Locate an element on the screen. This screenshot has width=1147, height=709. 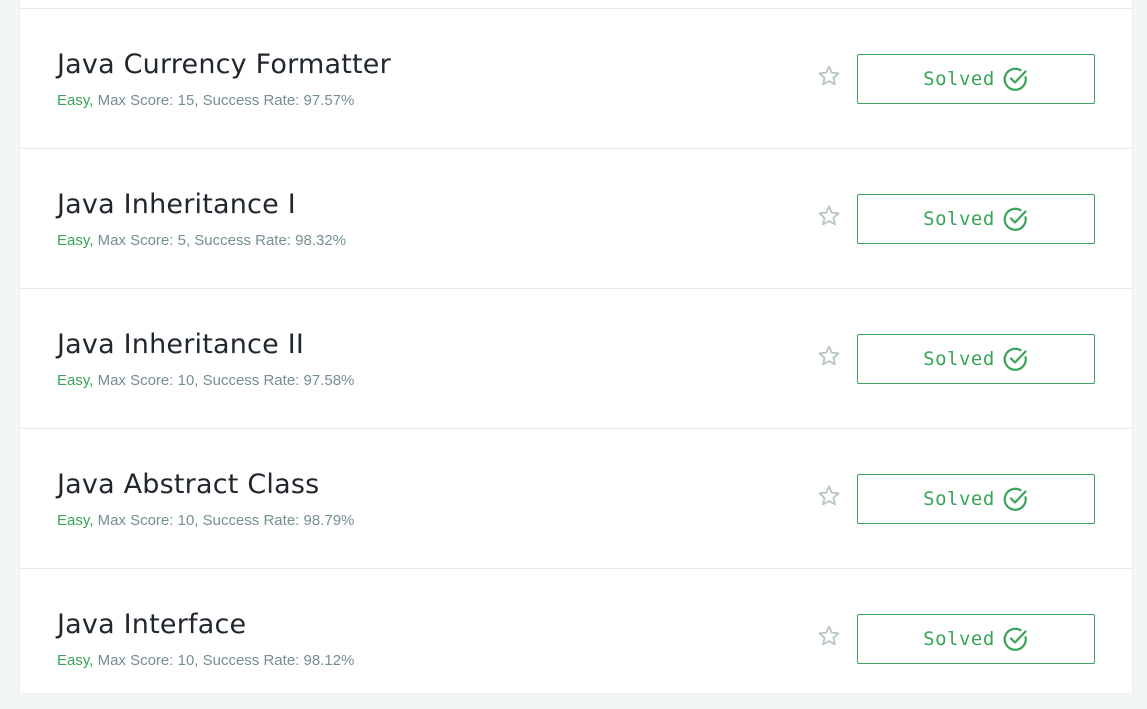
challenge-title: Java Abstract Class is located at coordinates (188, 484).